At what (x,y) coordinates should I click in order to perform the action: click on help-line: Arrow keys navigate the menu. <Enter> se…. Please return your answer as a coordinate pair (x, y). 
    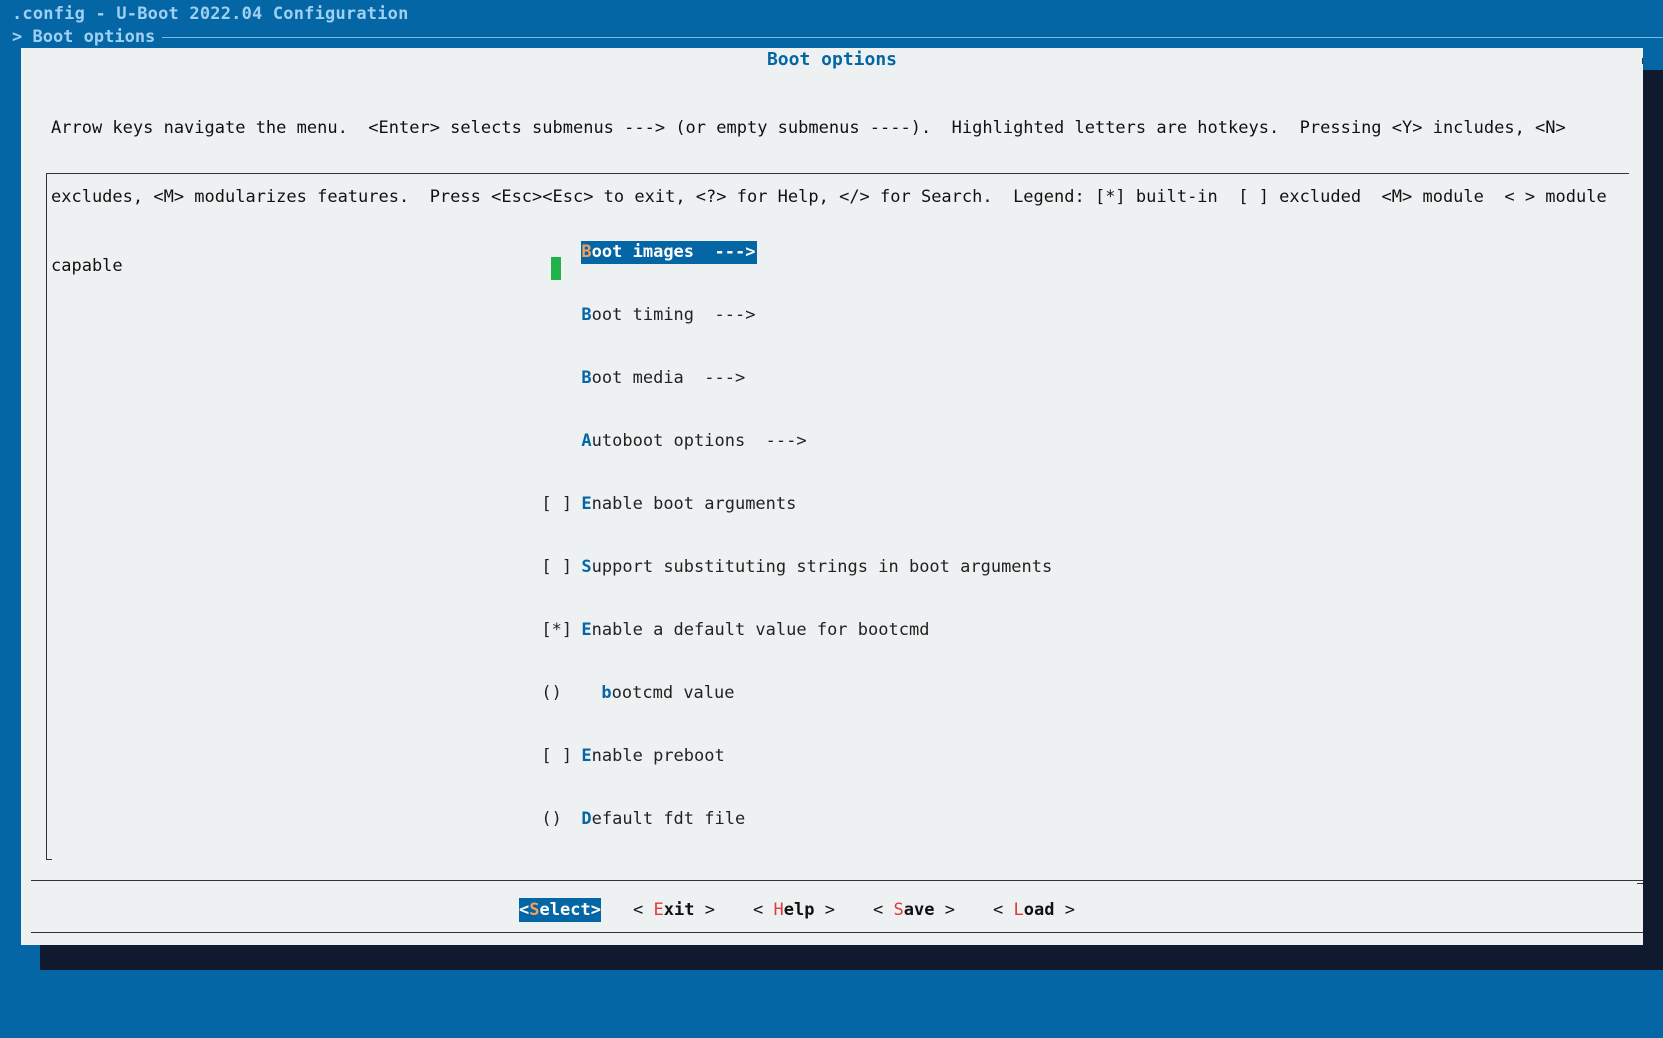
    Looking at the image, I should click on (808, 128).